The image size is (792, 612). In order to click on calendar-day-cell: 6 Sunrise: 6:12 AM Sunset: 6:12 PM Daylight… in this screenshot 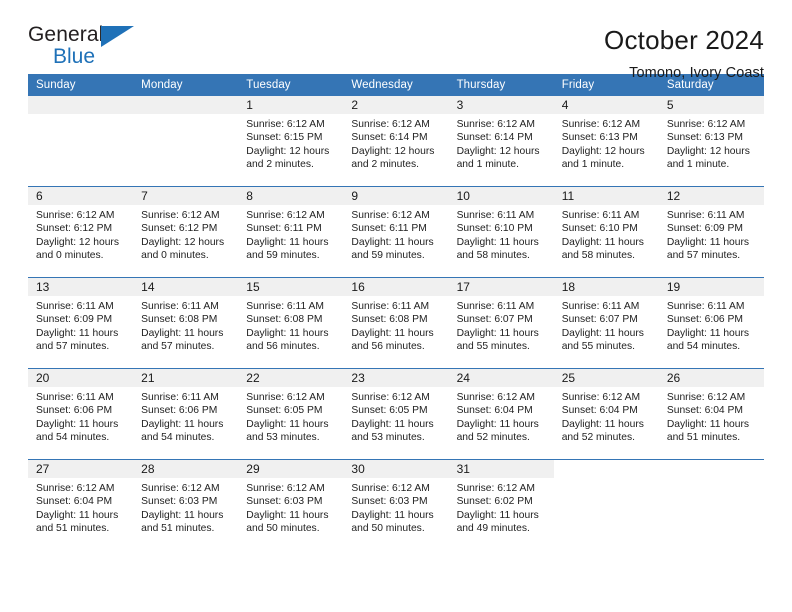, I will do `click(81, 232)`.